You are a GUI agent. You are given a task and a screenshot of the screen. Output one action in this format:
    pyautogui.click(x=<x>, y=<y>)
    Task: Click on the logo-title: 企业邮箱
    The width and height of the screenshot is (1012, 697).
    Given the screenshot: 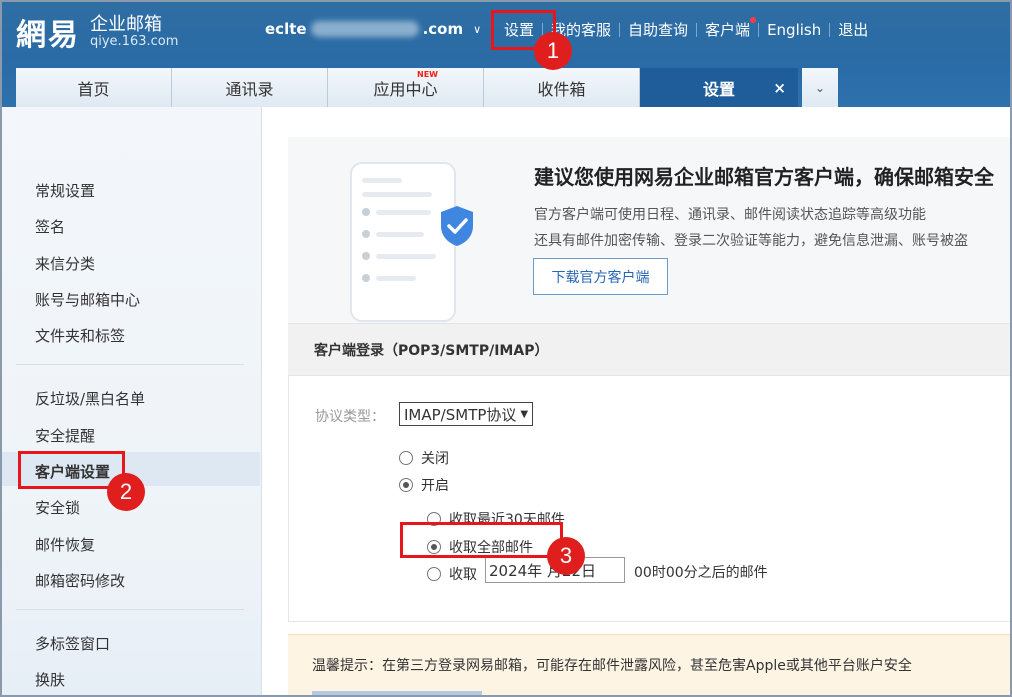 What is the action you would take?
    pyautogui.click(x=126, y=24)
    